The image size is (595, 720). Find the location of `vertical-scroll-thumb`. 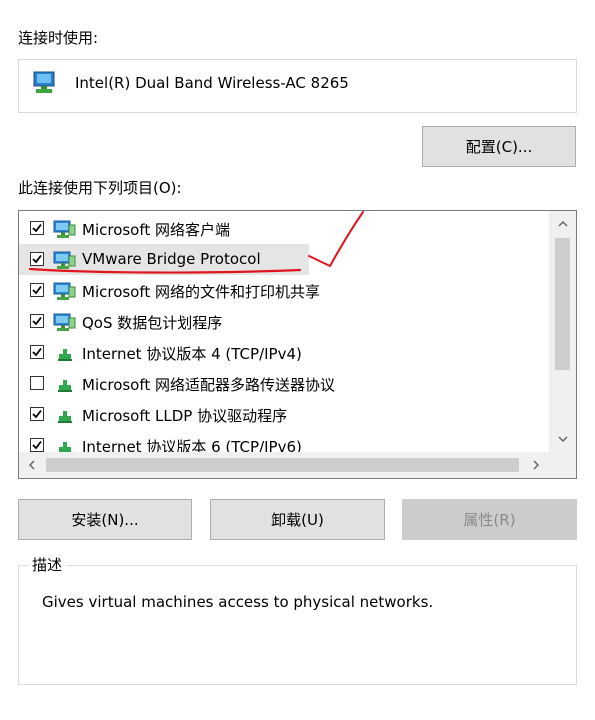

vertical-scroll-thumb is located at coordinates (562, 304).